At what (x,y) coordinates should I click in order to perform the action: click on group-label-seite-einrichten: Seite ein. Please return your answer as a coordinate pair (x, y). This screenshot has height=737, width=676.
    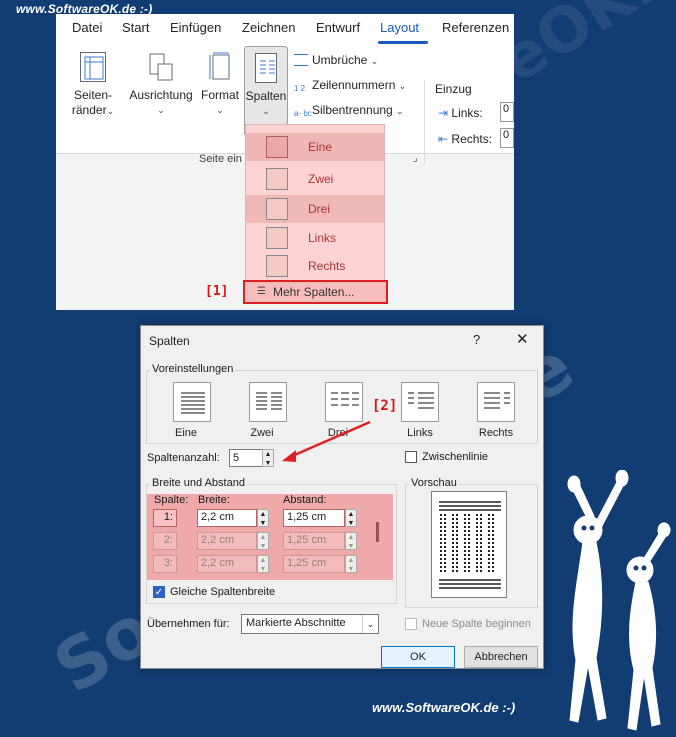
    Looking at the image, I should click on (220, 159).